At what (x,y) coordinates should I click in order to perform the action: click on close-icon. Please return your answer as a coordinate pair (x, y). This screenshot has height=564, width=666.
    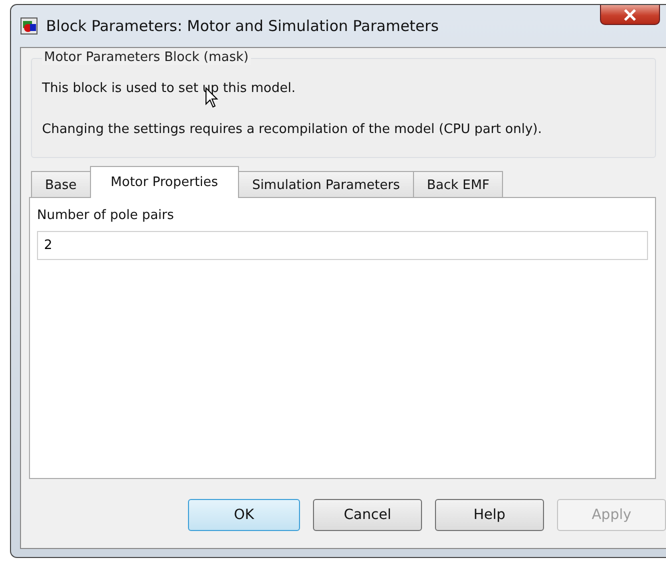
    Looking at the image, I should click on (630, 14).